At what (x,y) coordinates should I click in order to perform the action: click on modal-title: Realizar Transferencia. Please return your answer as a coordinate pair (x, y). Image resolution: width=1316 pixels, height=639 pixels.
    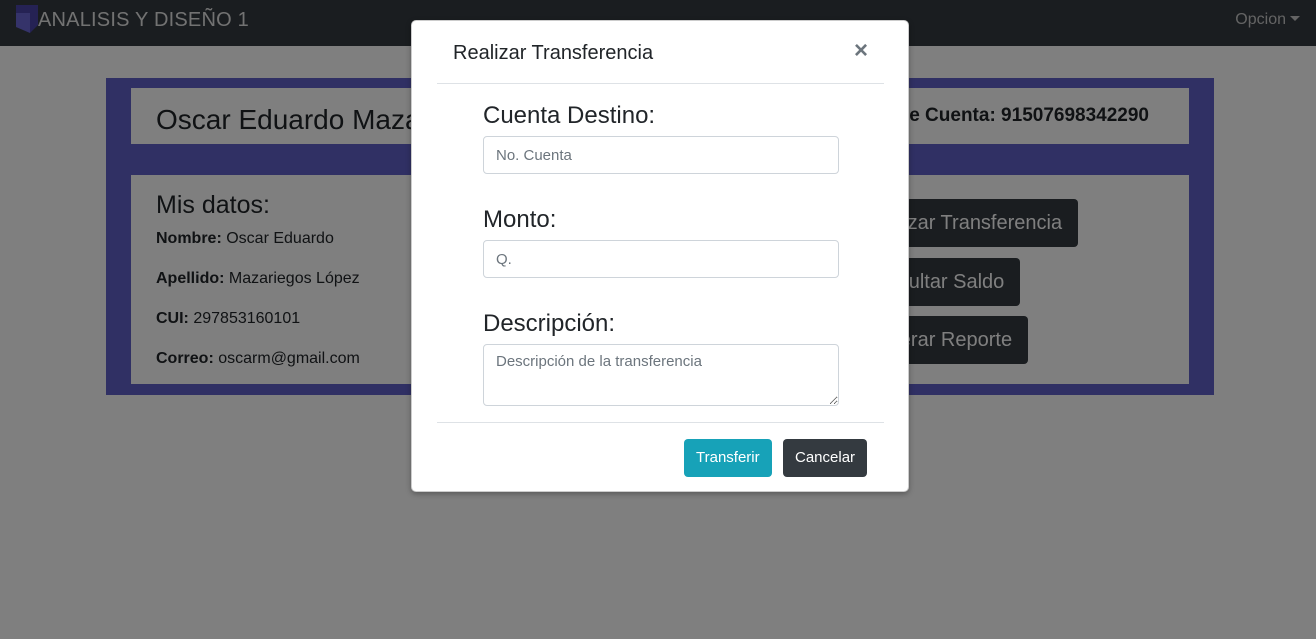
    Looking at the image, I should click on (553, 53).